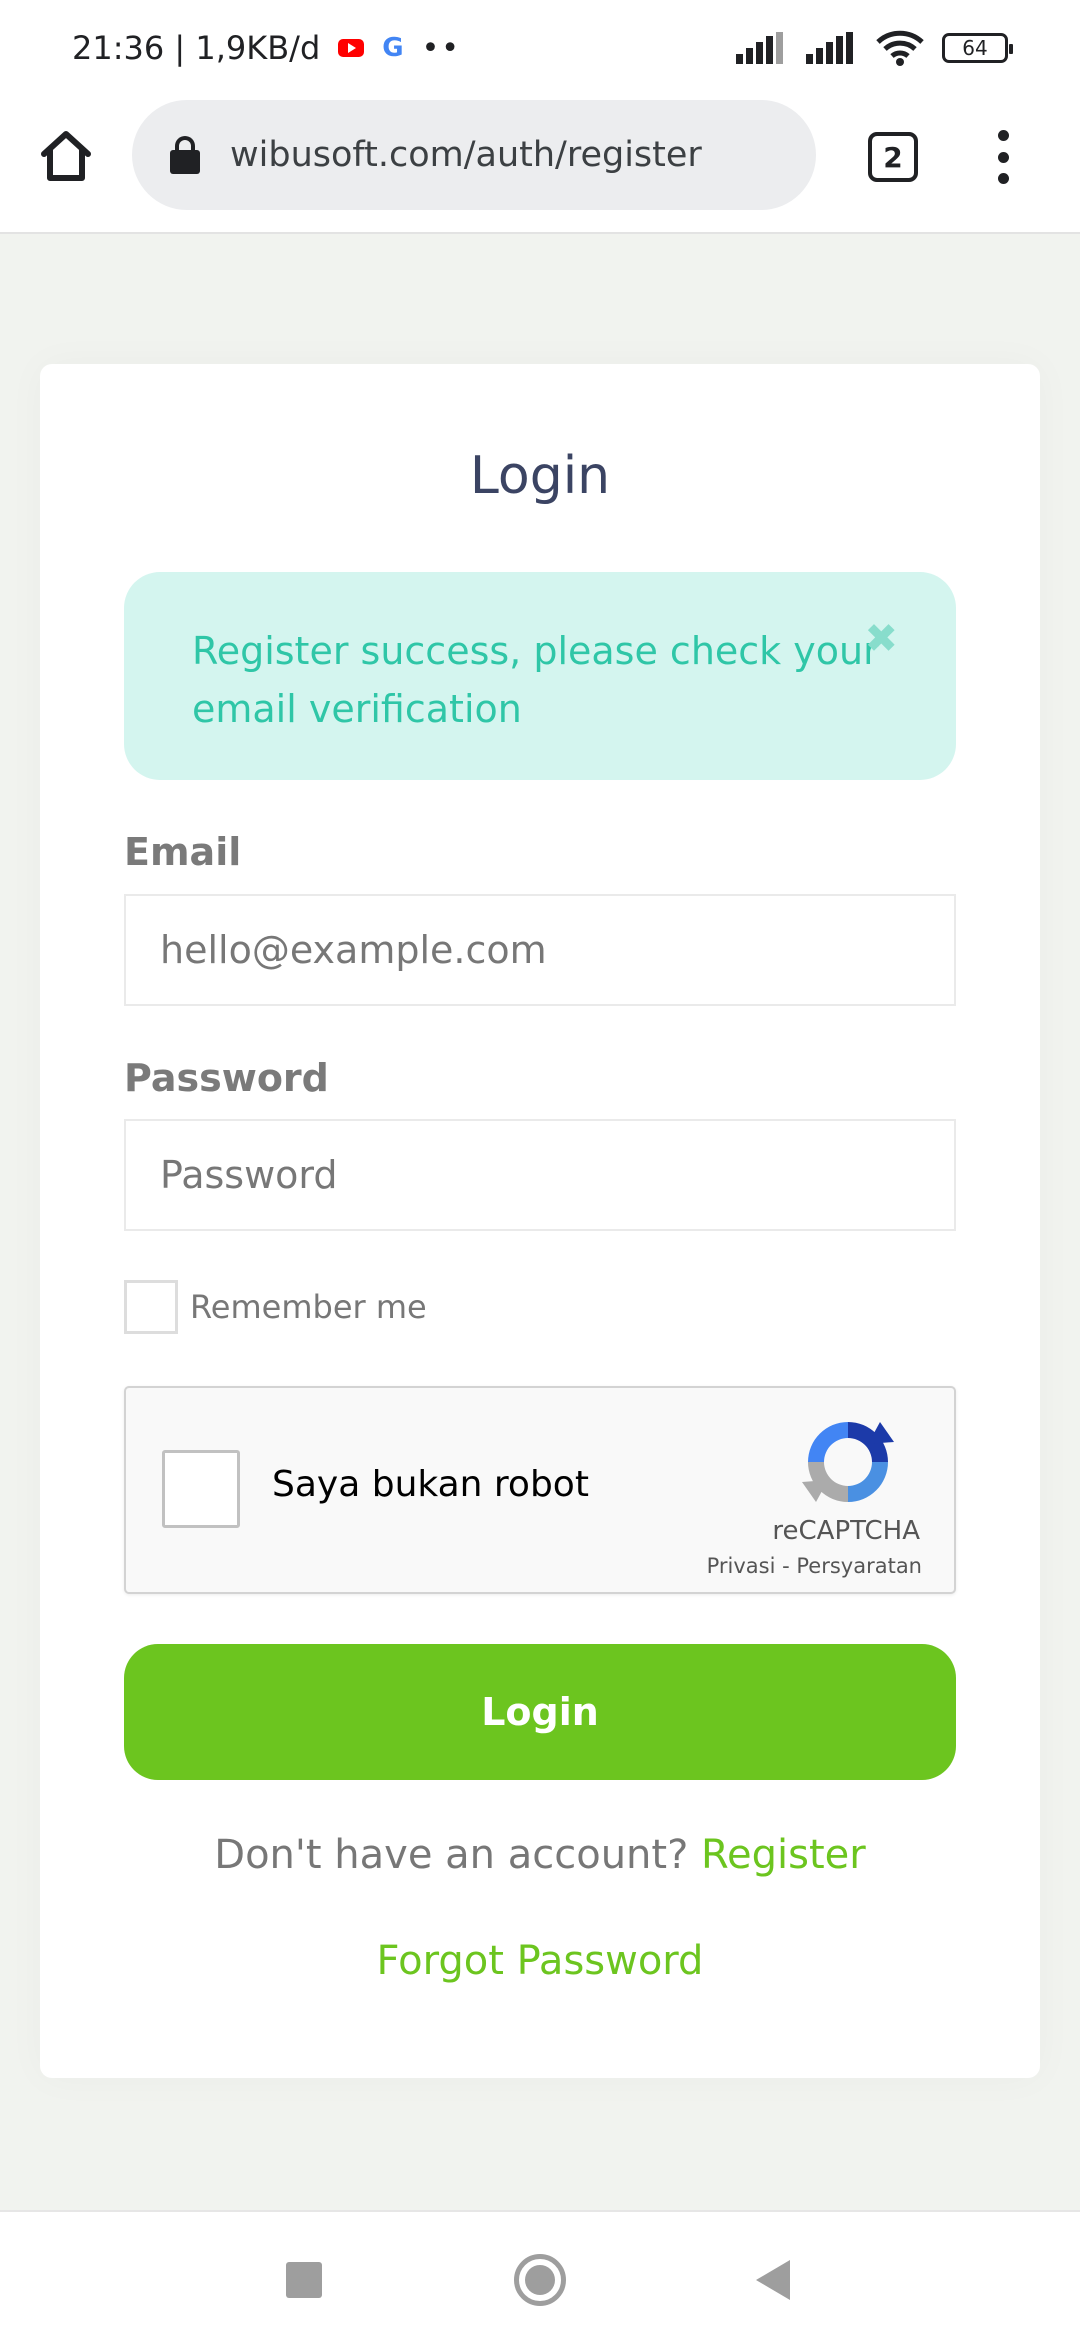  What do you see at coordinates (759, 48) in the screenshot?
I see `signal-icon` at bounding box center [759, 48].